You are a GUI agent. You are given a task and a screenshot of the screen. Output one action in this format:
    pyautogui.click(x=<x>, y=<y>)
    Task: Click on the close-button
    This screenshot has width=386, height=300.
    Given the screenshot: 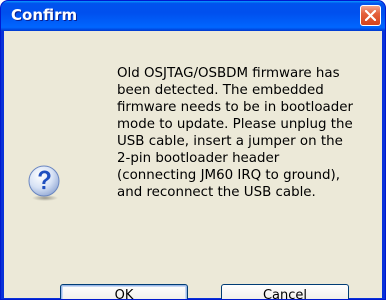 What is the action you would take?
    pyautogui.click(x=370, y=15)
    